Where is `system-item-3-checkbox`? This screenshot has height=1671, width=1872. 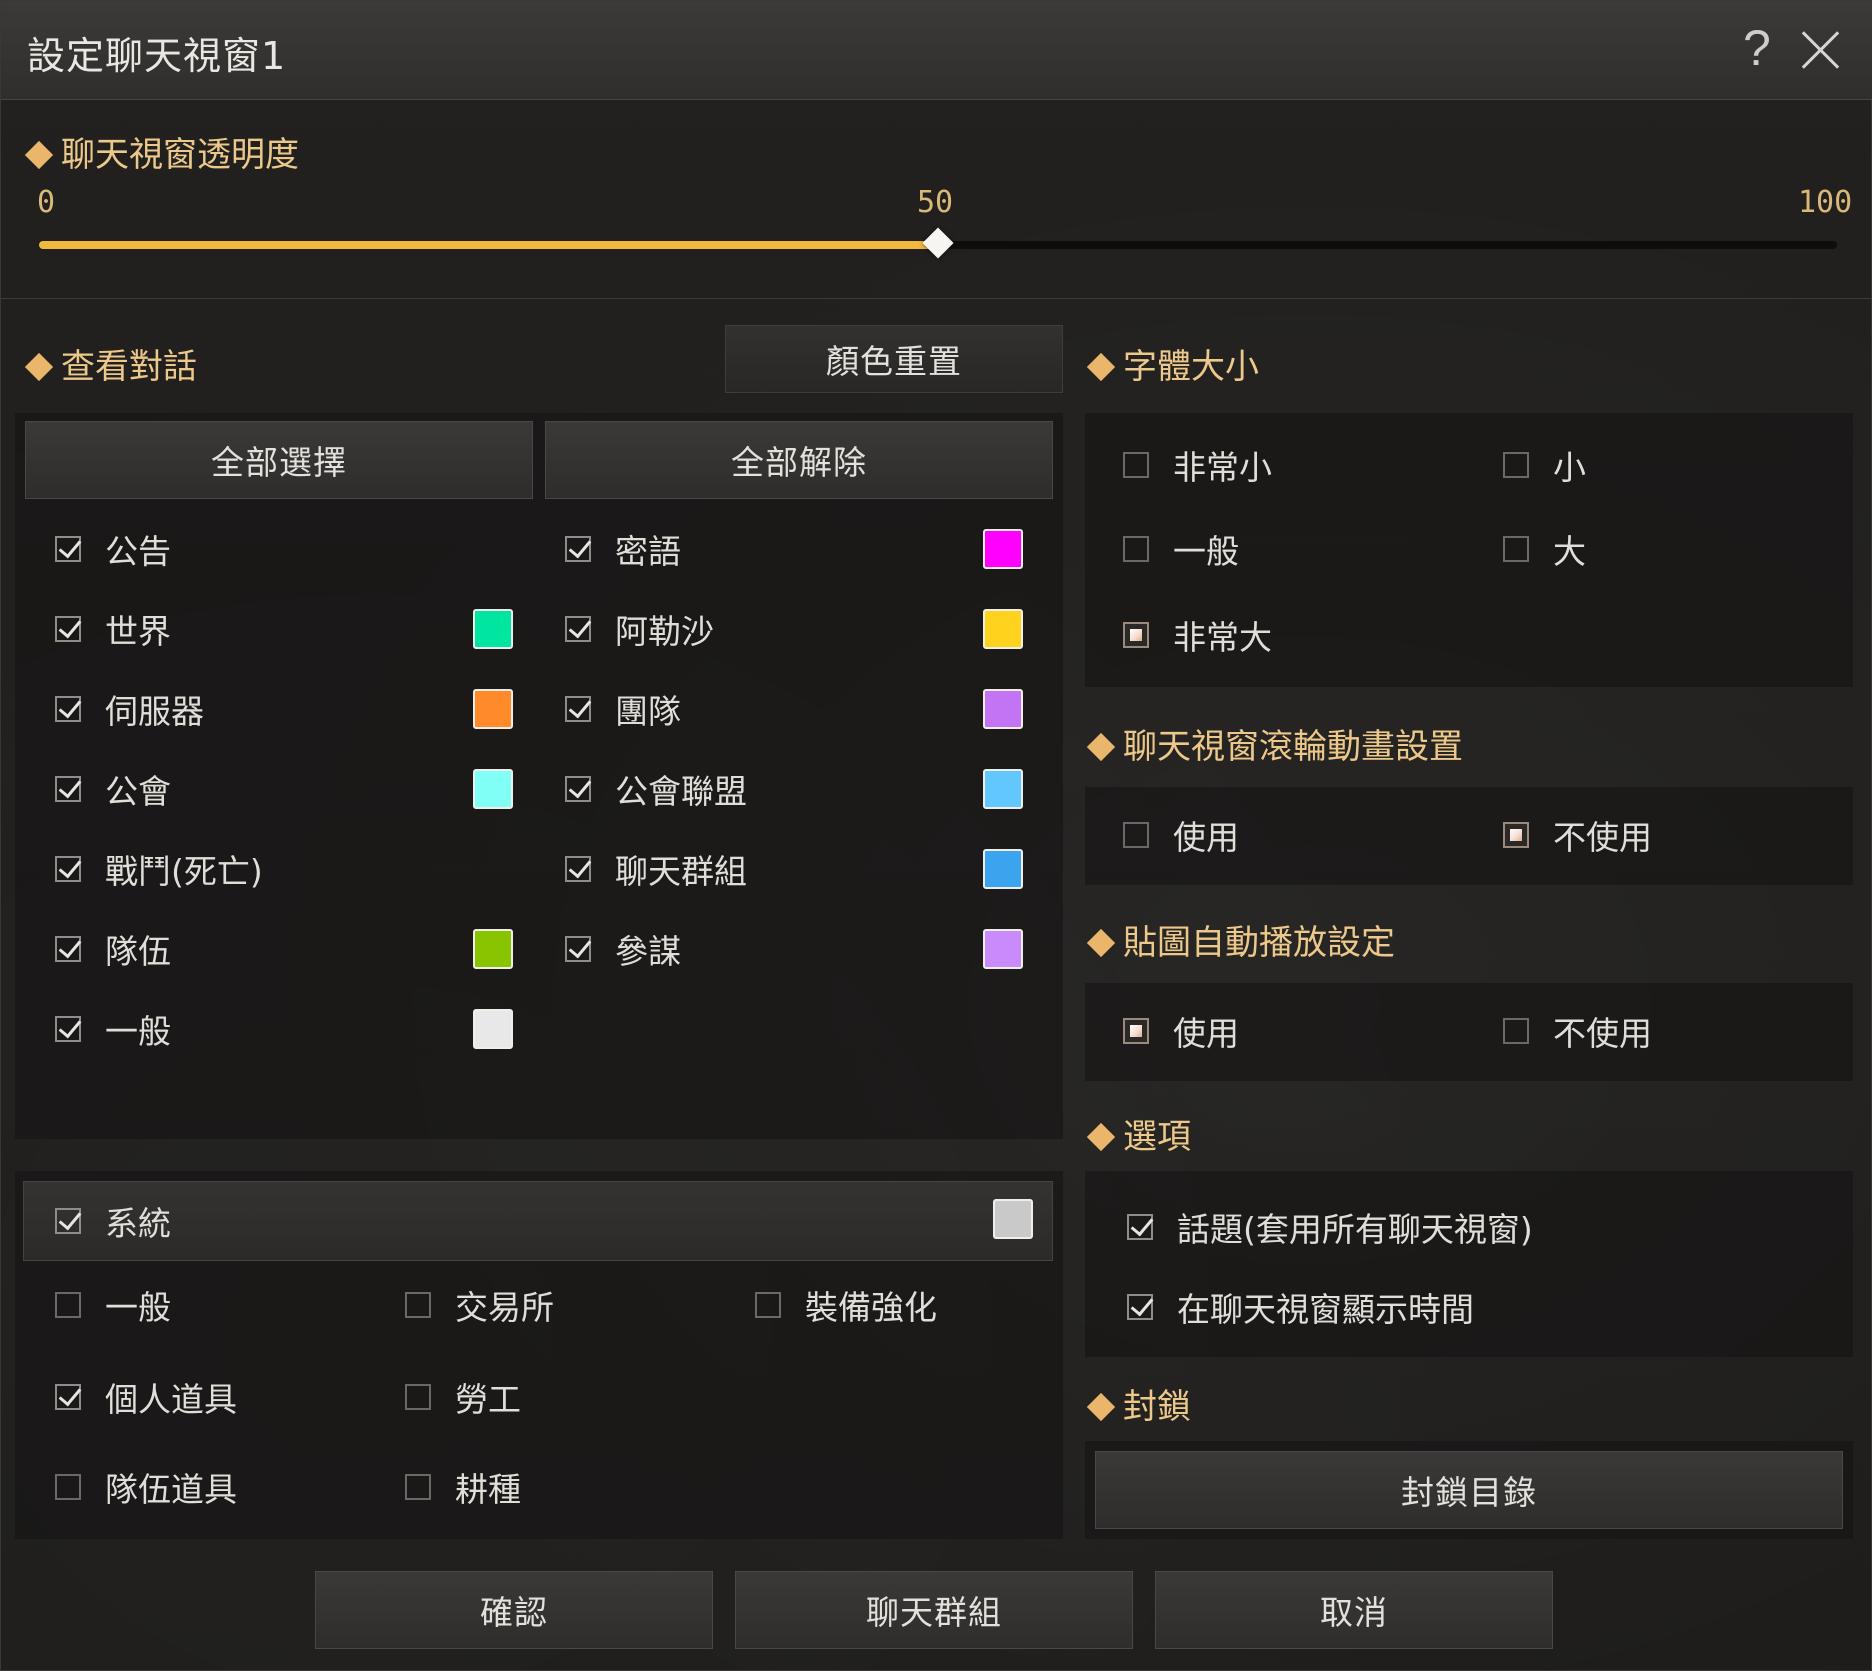
system-item-3-checkbox is located at coordinates (68, 1397).